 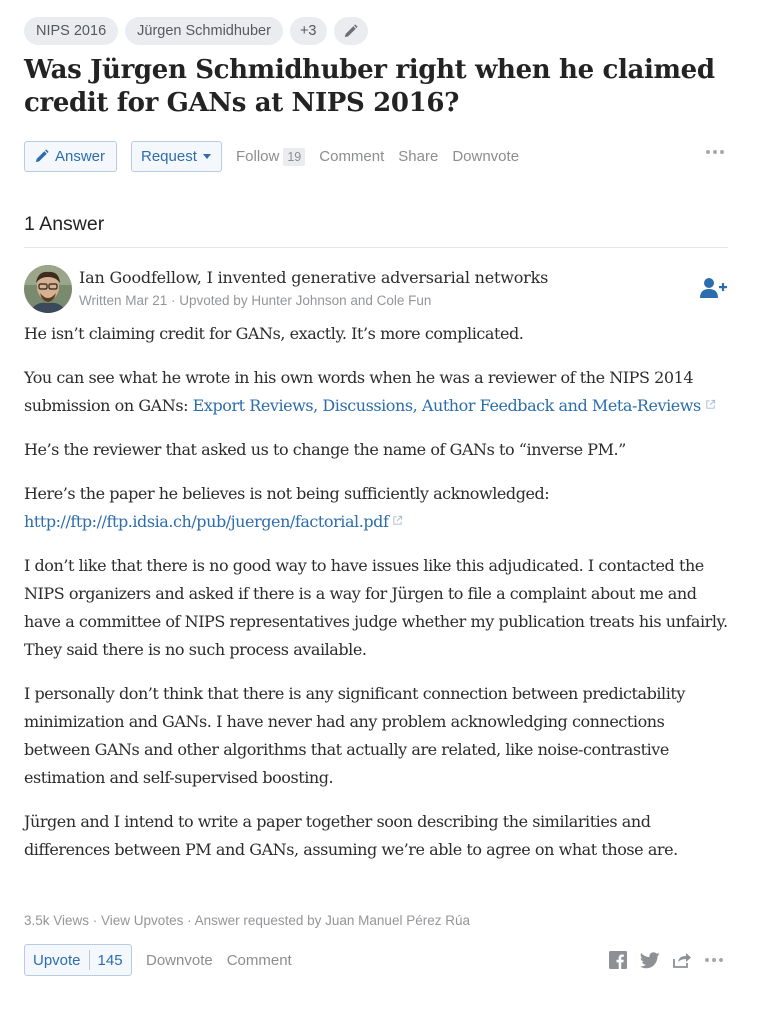 What do you see at coordinates (308, 31) in the screenshot?
I see `topic-more-chip: +3` at bounding box center [308, 31].